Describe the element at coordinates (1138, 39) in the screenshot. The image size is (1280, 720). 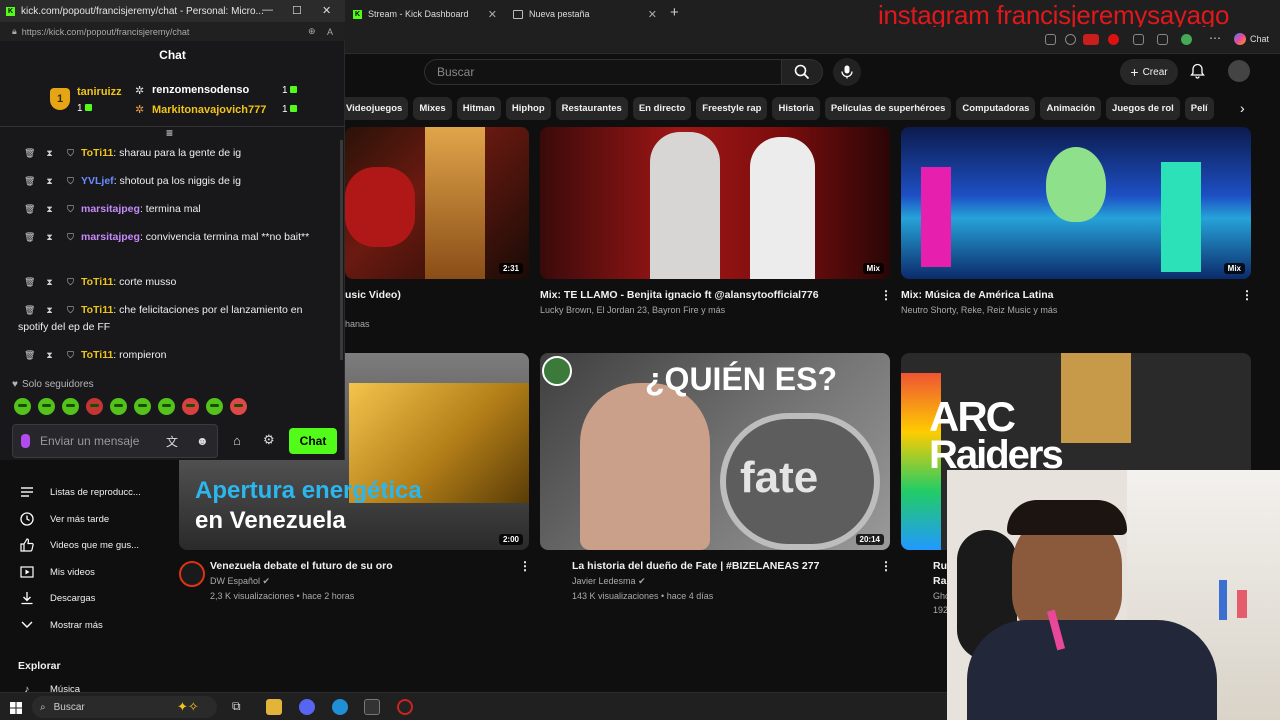
I see `puzzle-icon` at that location.